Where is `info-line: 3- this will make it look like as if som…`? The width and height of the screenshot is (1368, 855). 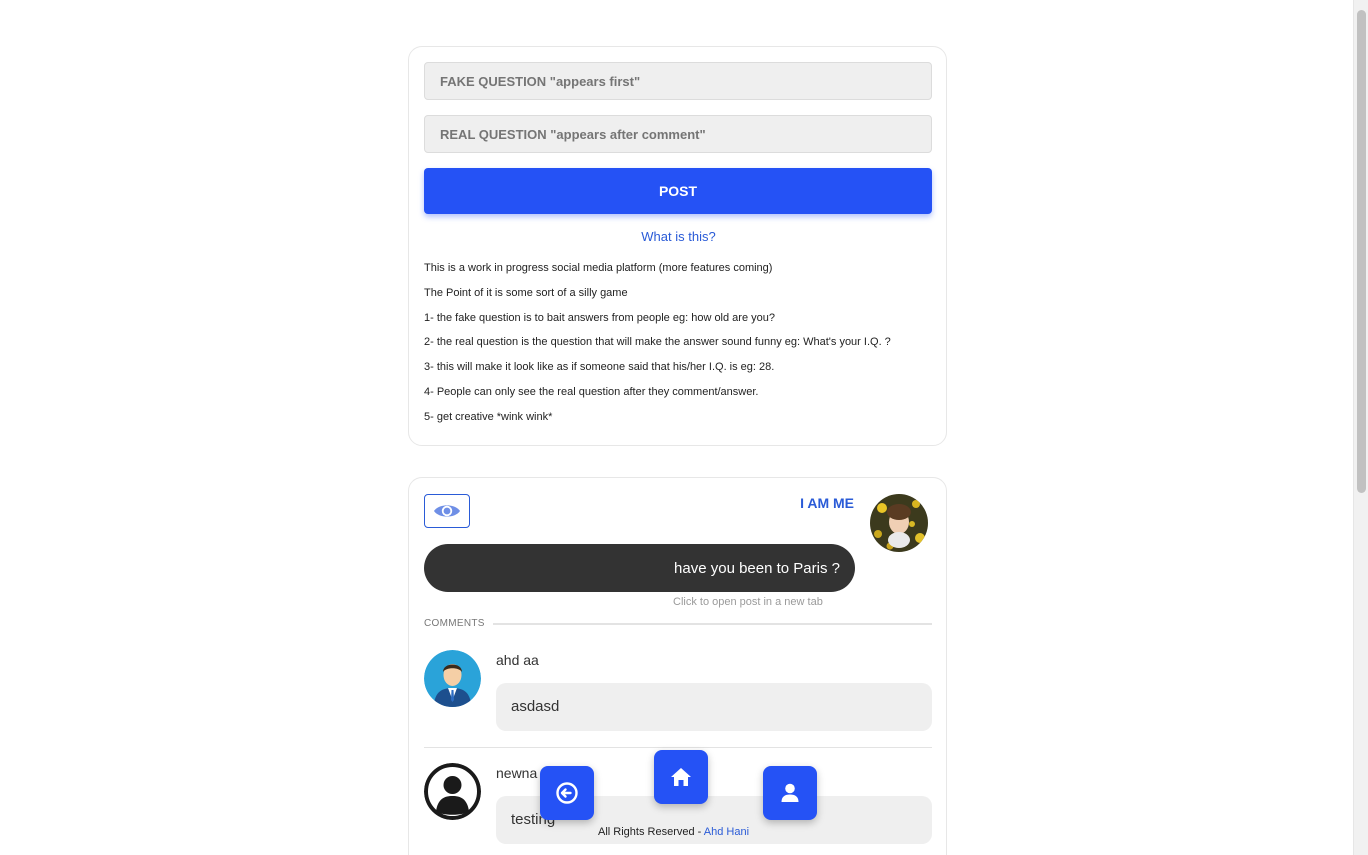
info-line: 3- this will make it look like as if som… is located at coordinates (599, 367).